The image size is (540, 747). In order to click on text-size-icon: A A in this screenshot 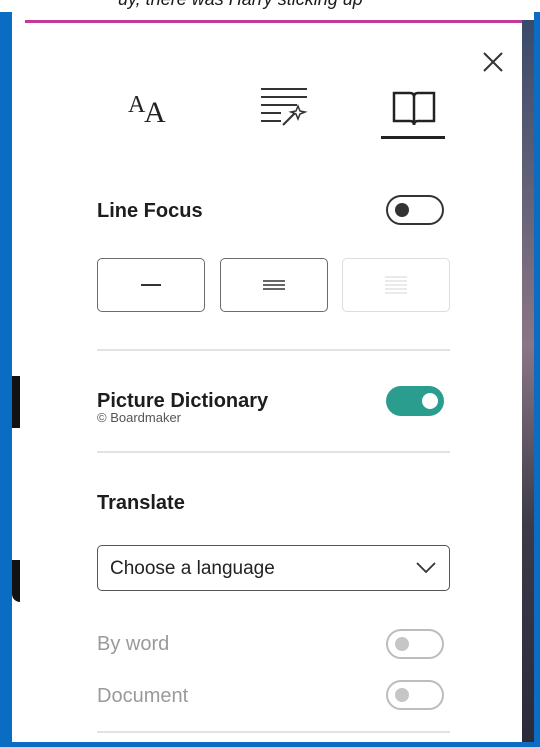, I will do `click(147, 110)`.